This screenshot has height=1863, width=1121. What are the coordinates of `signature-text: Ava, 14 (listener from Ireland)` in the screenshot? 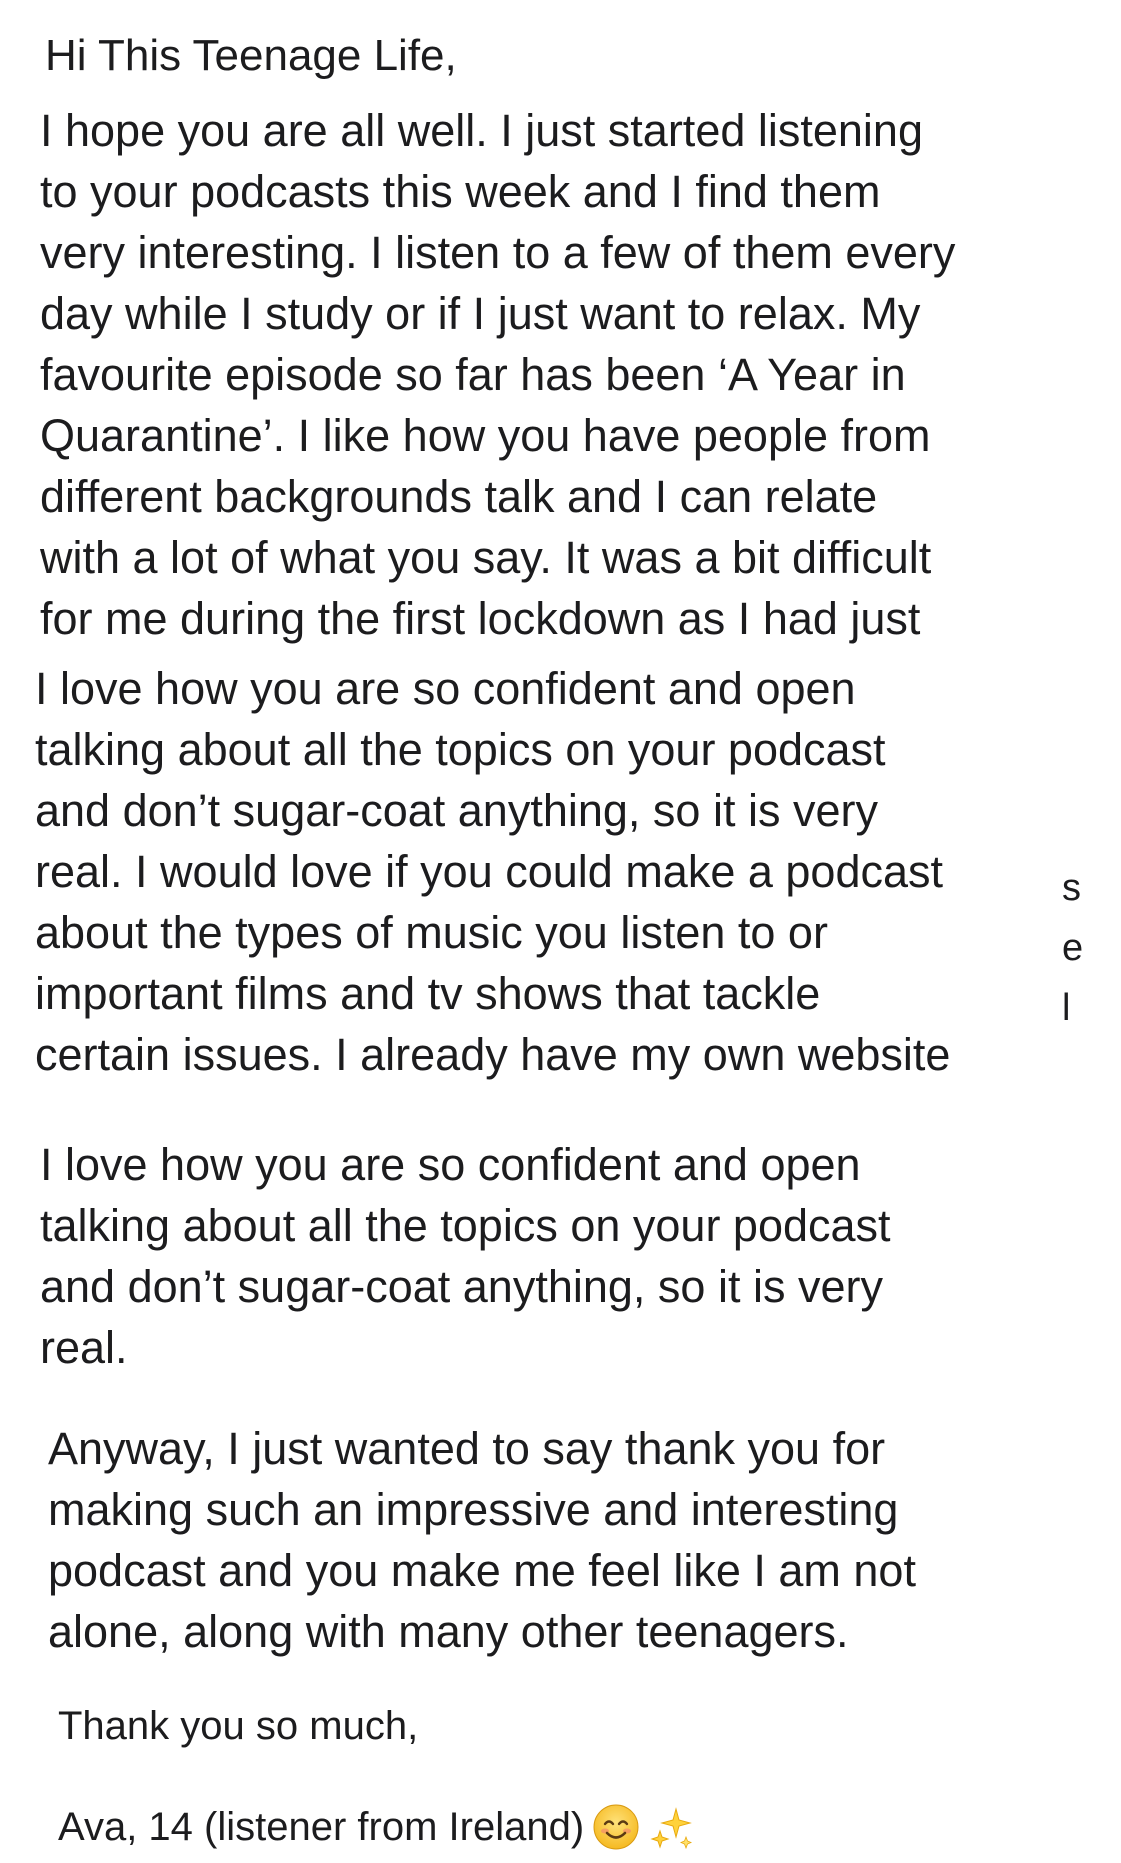 It's located at (321, 1827).